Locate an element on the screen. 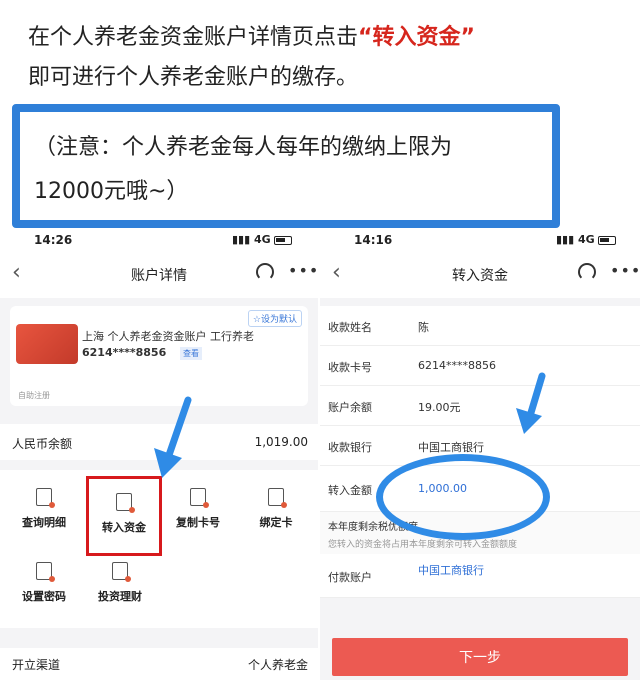 The width and height of the screenshot is (640, 680). action-label: 复制卡号 is located at coordinates (198, 522).